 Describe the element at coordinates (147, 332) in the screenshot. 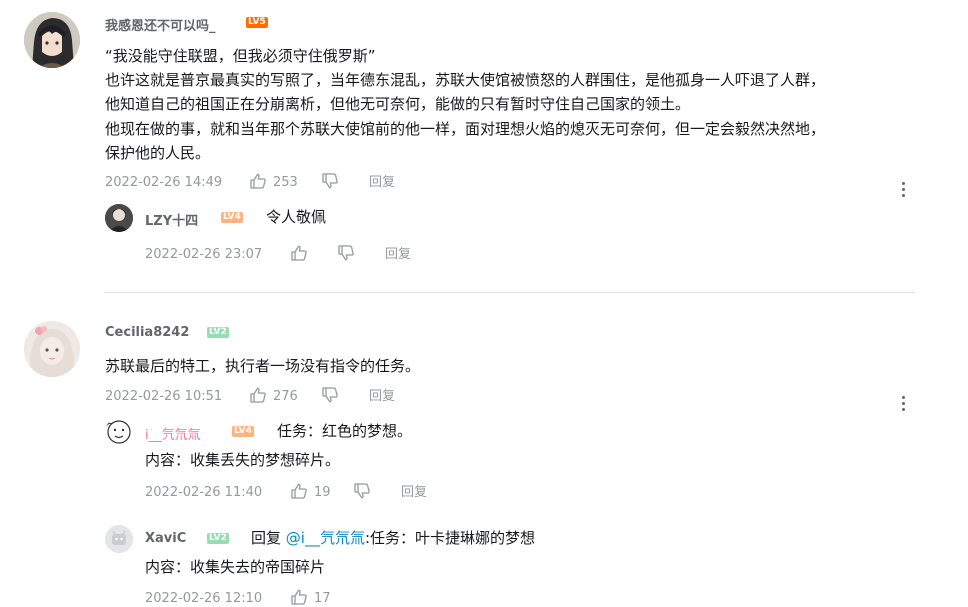

I see `username: Cecilia8242` at that location.